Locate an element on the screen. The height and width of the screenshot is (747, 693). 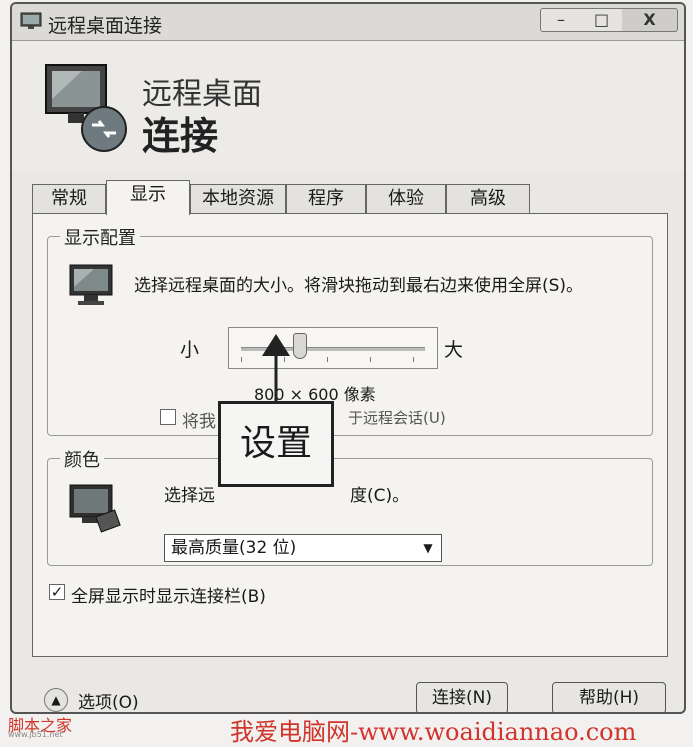
display-config-title: 显示配置 is located at coordinates (100, 237).